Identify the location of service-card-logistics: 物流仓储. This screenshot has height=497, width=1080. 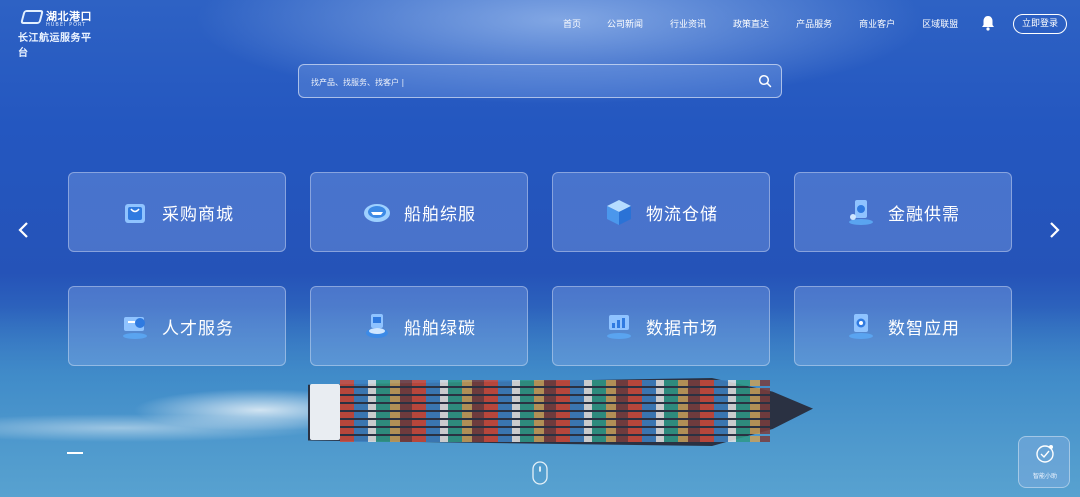
(661, 212).